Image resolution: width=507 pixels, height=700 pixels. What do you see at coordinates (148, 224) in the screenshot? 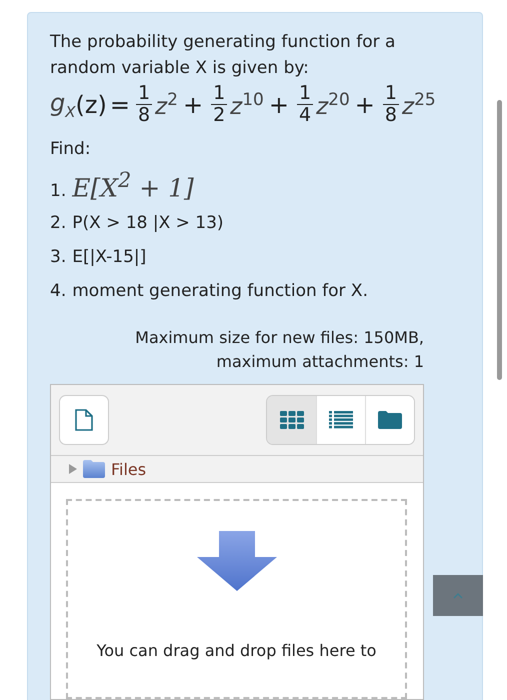
I see `question-item: P(X > 18 |X > 13)` at bounding box center [148, 224].